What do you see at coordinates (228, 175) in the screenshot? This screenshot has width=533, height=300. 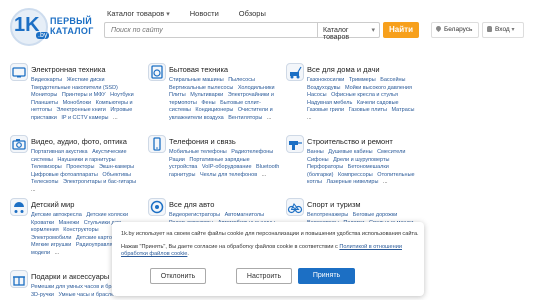 I see `category-link: Чехлы для телефонов` at bounding box center [228, 175].